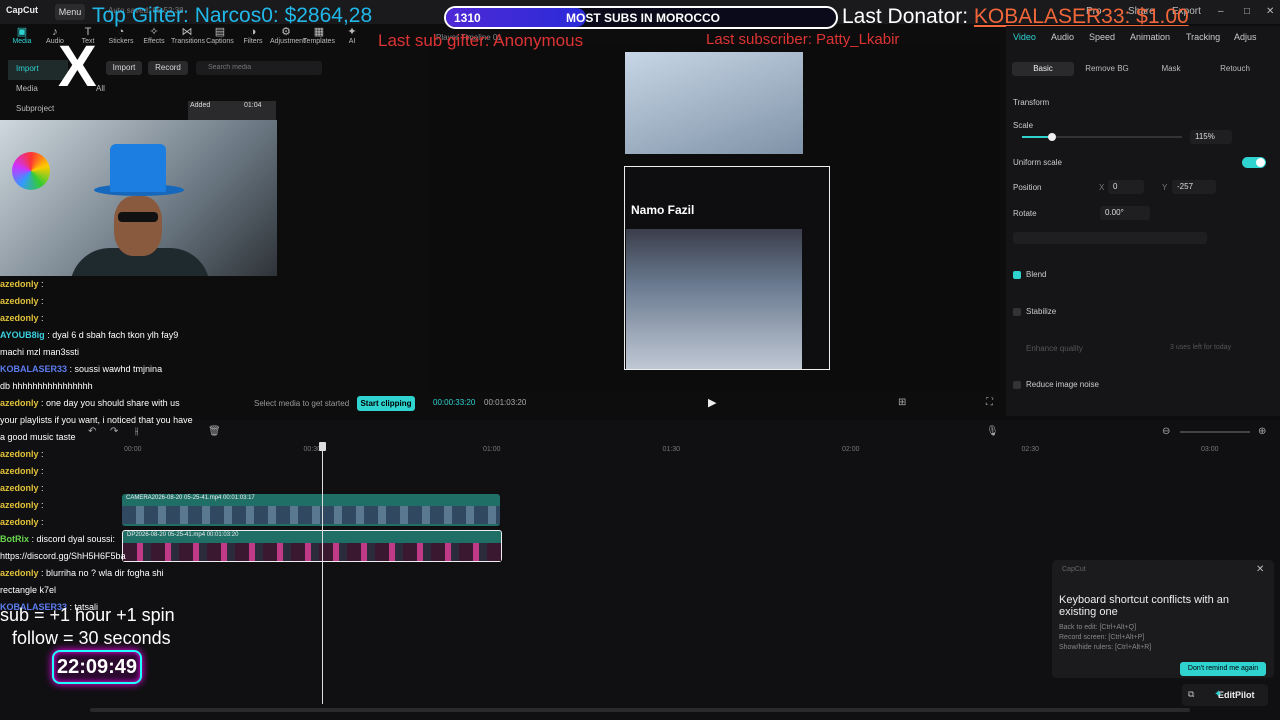  Describe the element at coordinates (1260, 569) in the screenshot. I see `close-icon: ✕` at that location.